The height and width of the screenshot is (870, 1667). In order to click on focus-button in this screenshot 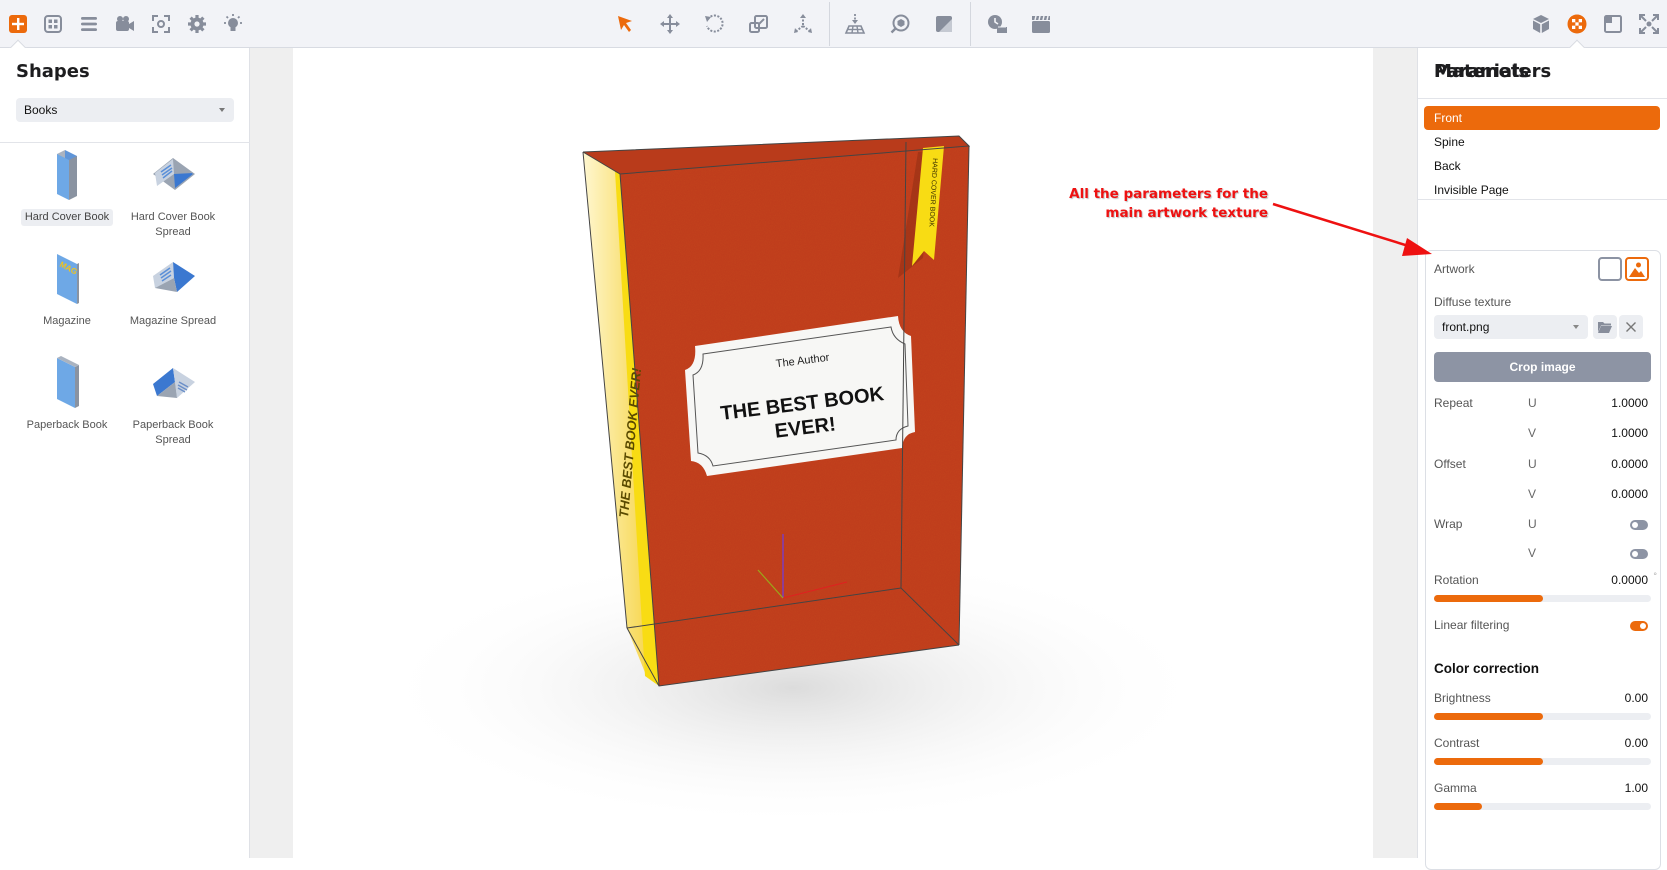, I will do `click(161, 24)`.